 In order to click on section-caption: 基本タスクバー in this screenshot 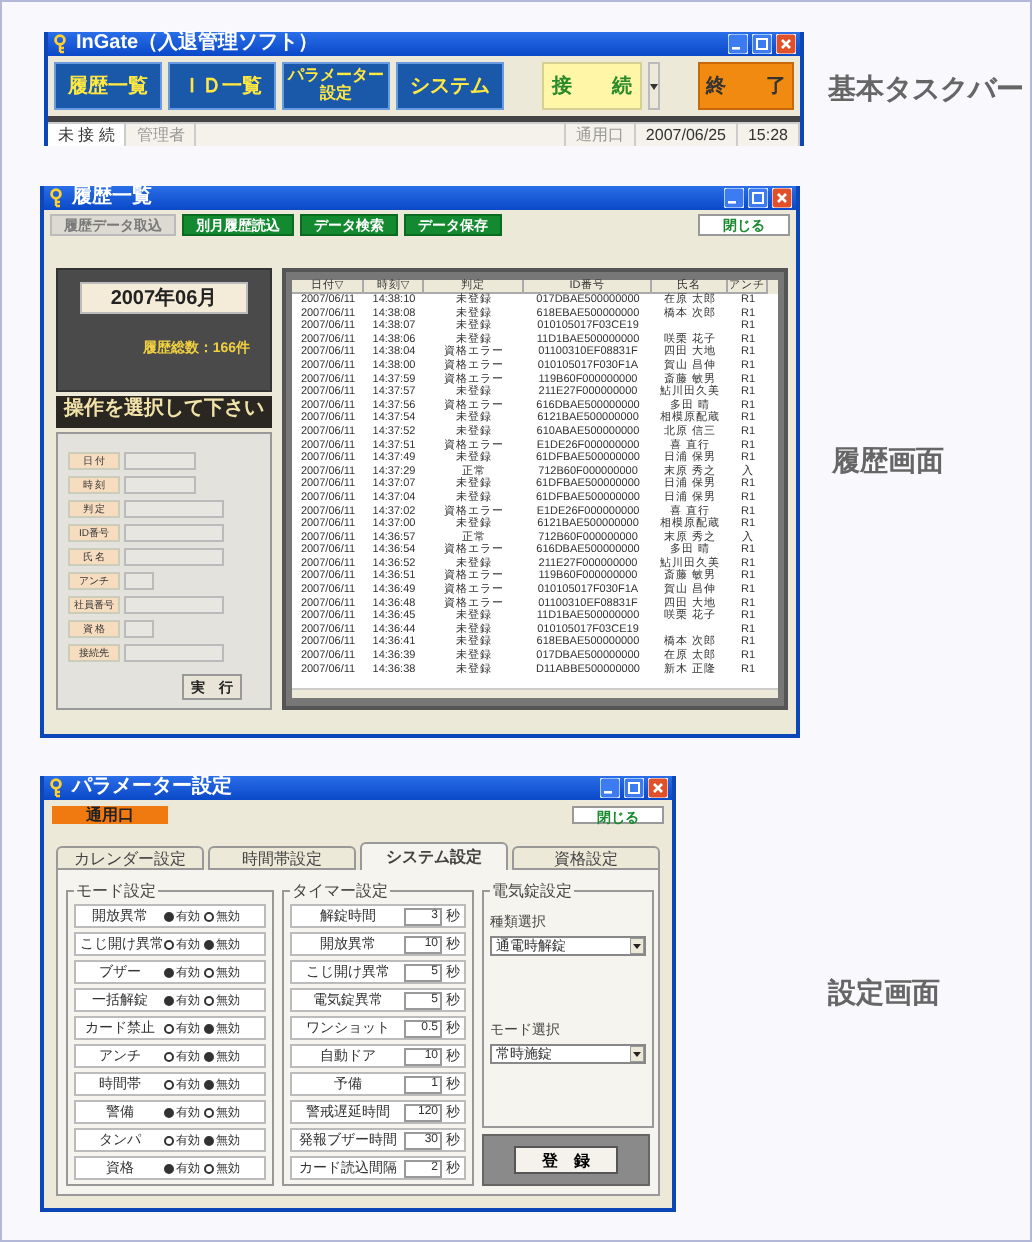, I will do `click(926, 89)`.